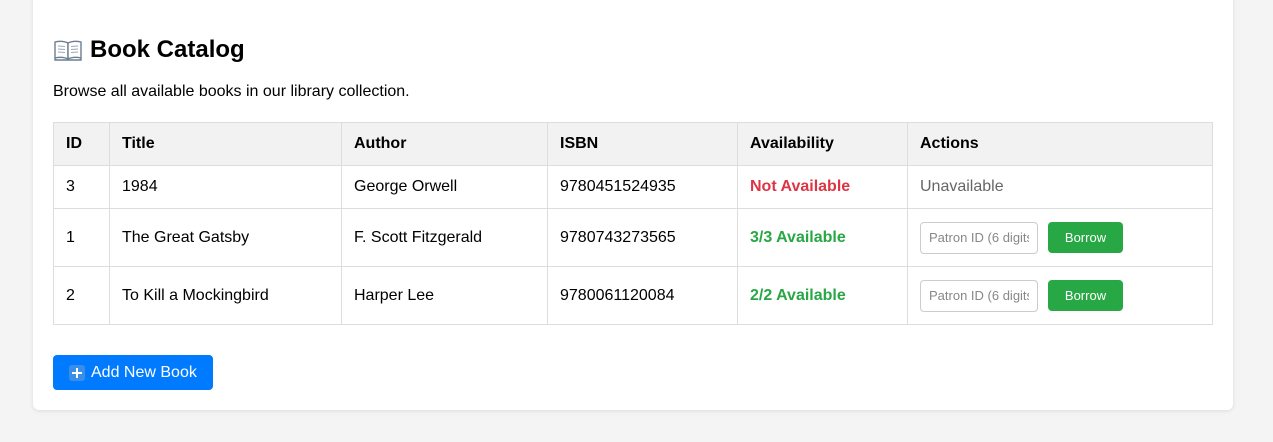 The width and height of the screenshot is (1273, 442). I want to click on action-unavailable-text: Unavailable, so click(1060, 187).